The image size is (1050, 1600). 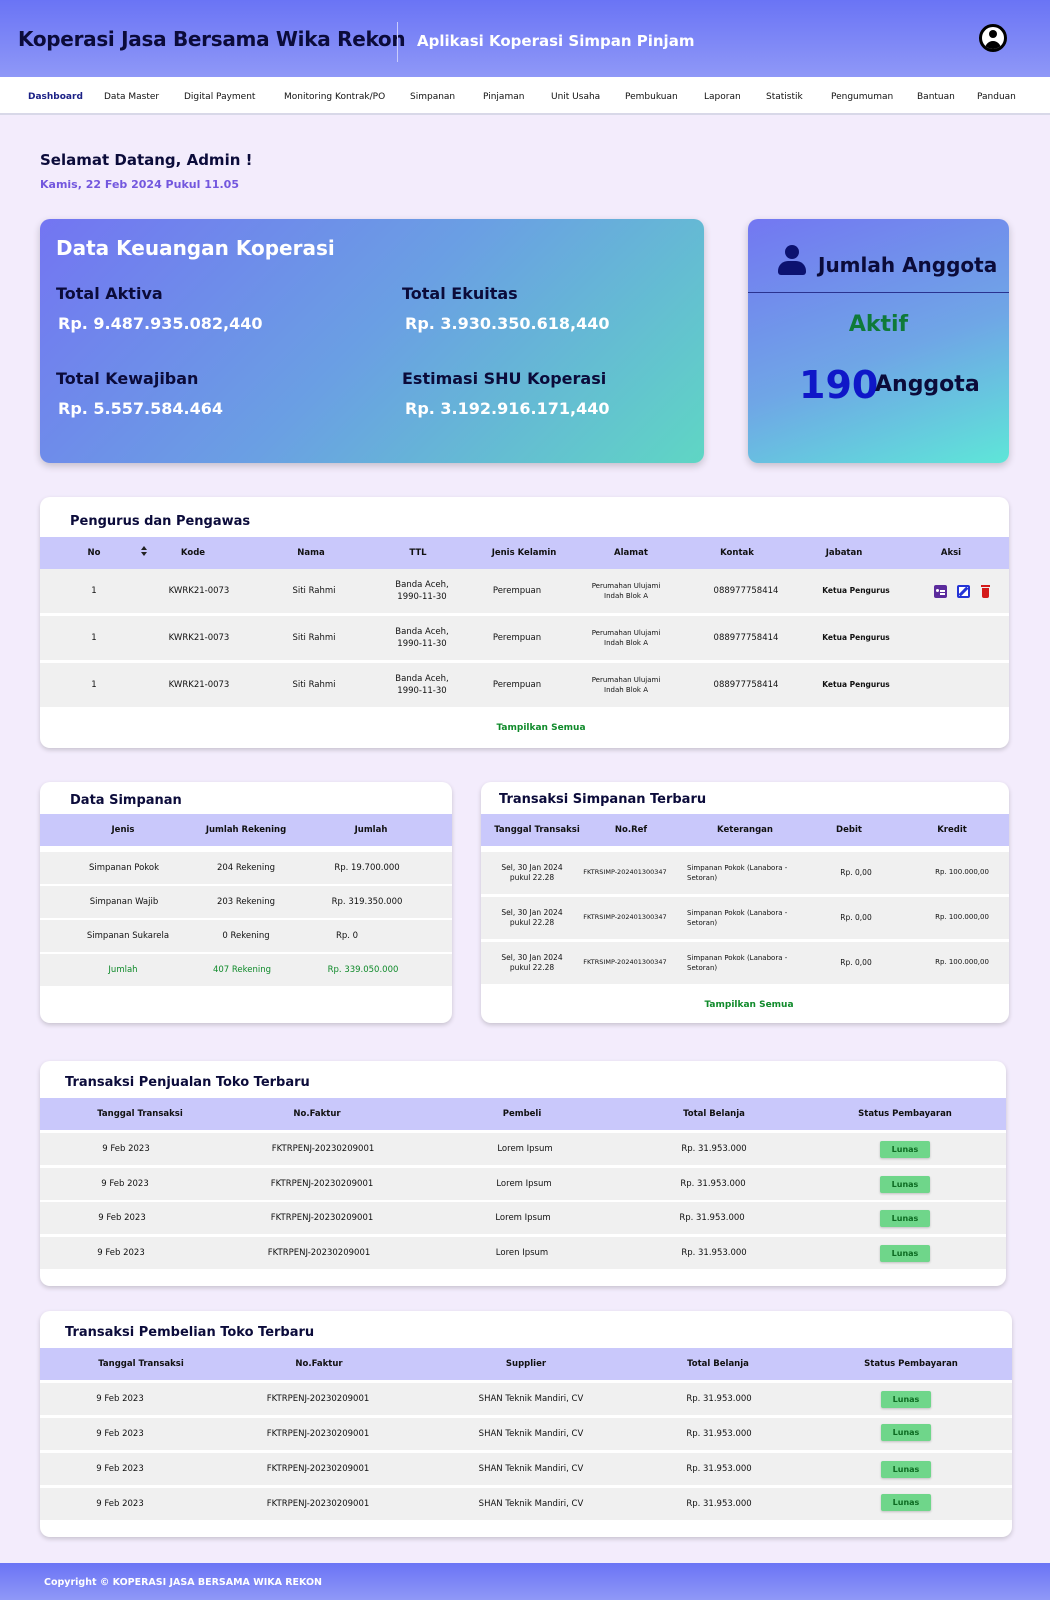 What do you see at coordinates (985, 591) in the screenshot?
I see `trash-icon` at bounding box center [985, 591].